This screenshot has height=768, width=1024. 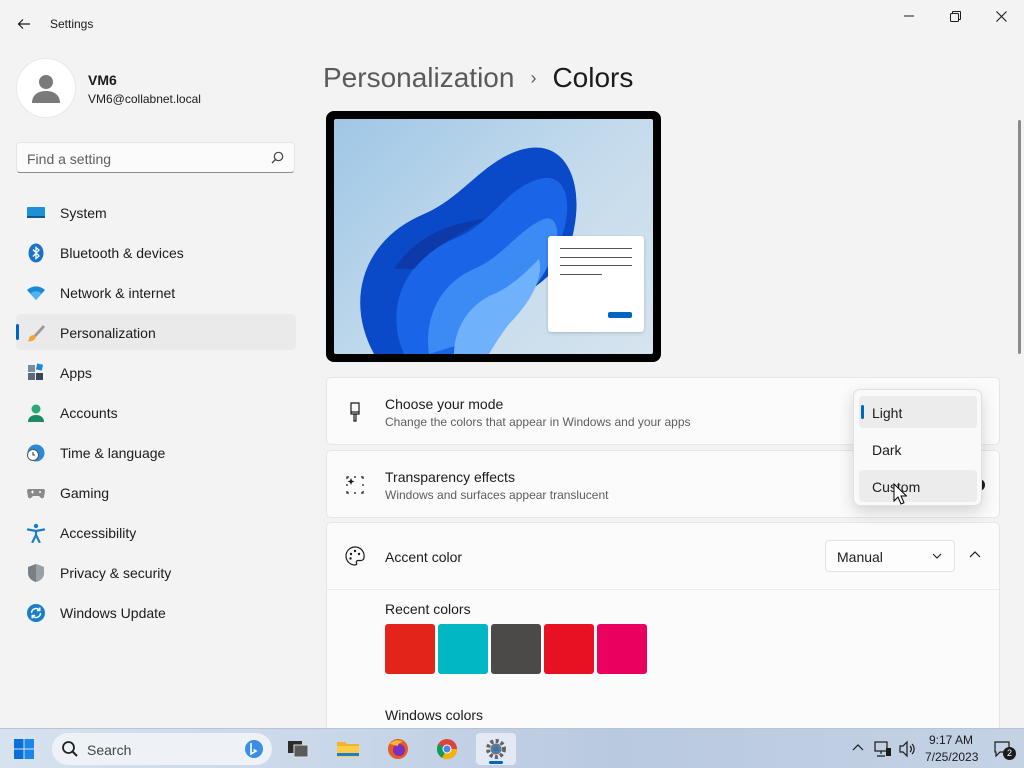 I want to click on sidebar-item-windows-update: Windows Update, so click(x=156, y=612).